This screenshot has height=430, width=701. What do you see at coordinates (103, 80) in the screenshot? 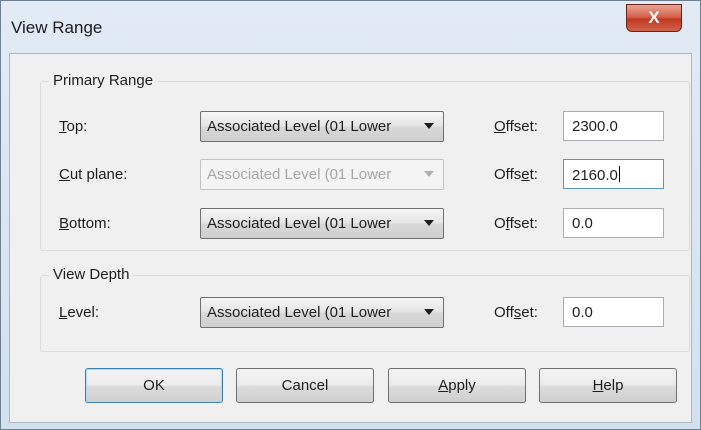
I see `primary-range-legend: Primary Range` at bounding box center [103, 80].